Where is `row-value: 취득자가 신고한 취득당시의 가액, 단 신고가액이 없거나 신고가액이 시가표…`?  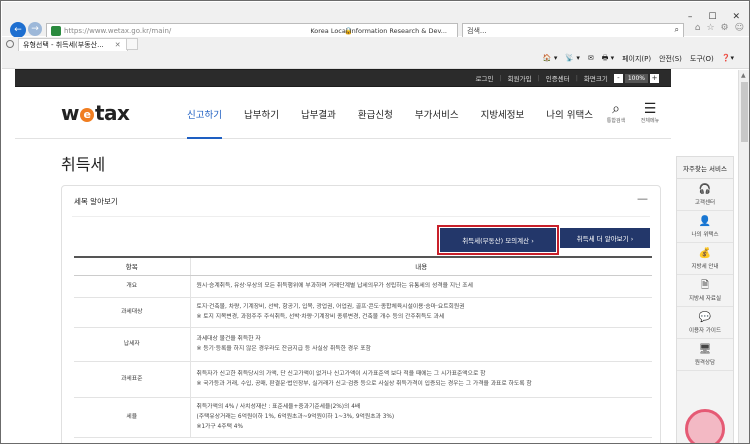 row-value: 취득자가 신고한 취득당시의 가액, 단 신고가액이 없거나 신고가액이 시가표… is located at coordinates (421, 379).